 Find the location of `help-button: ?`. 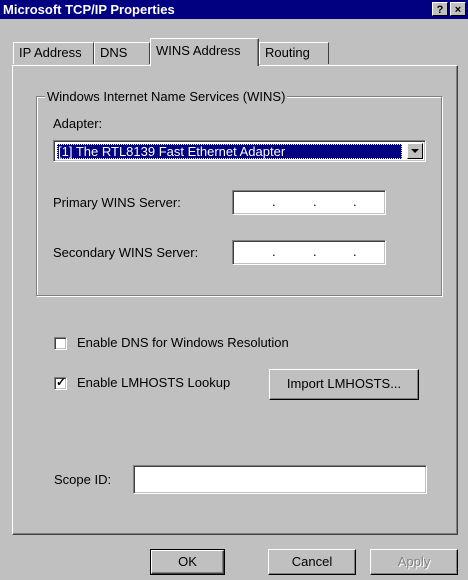

help-button: ? is located at coordinates (440, 9).